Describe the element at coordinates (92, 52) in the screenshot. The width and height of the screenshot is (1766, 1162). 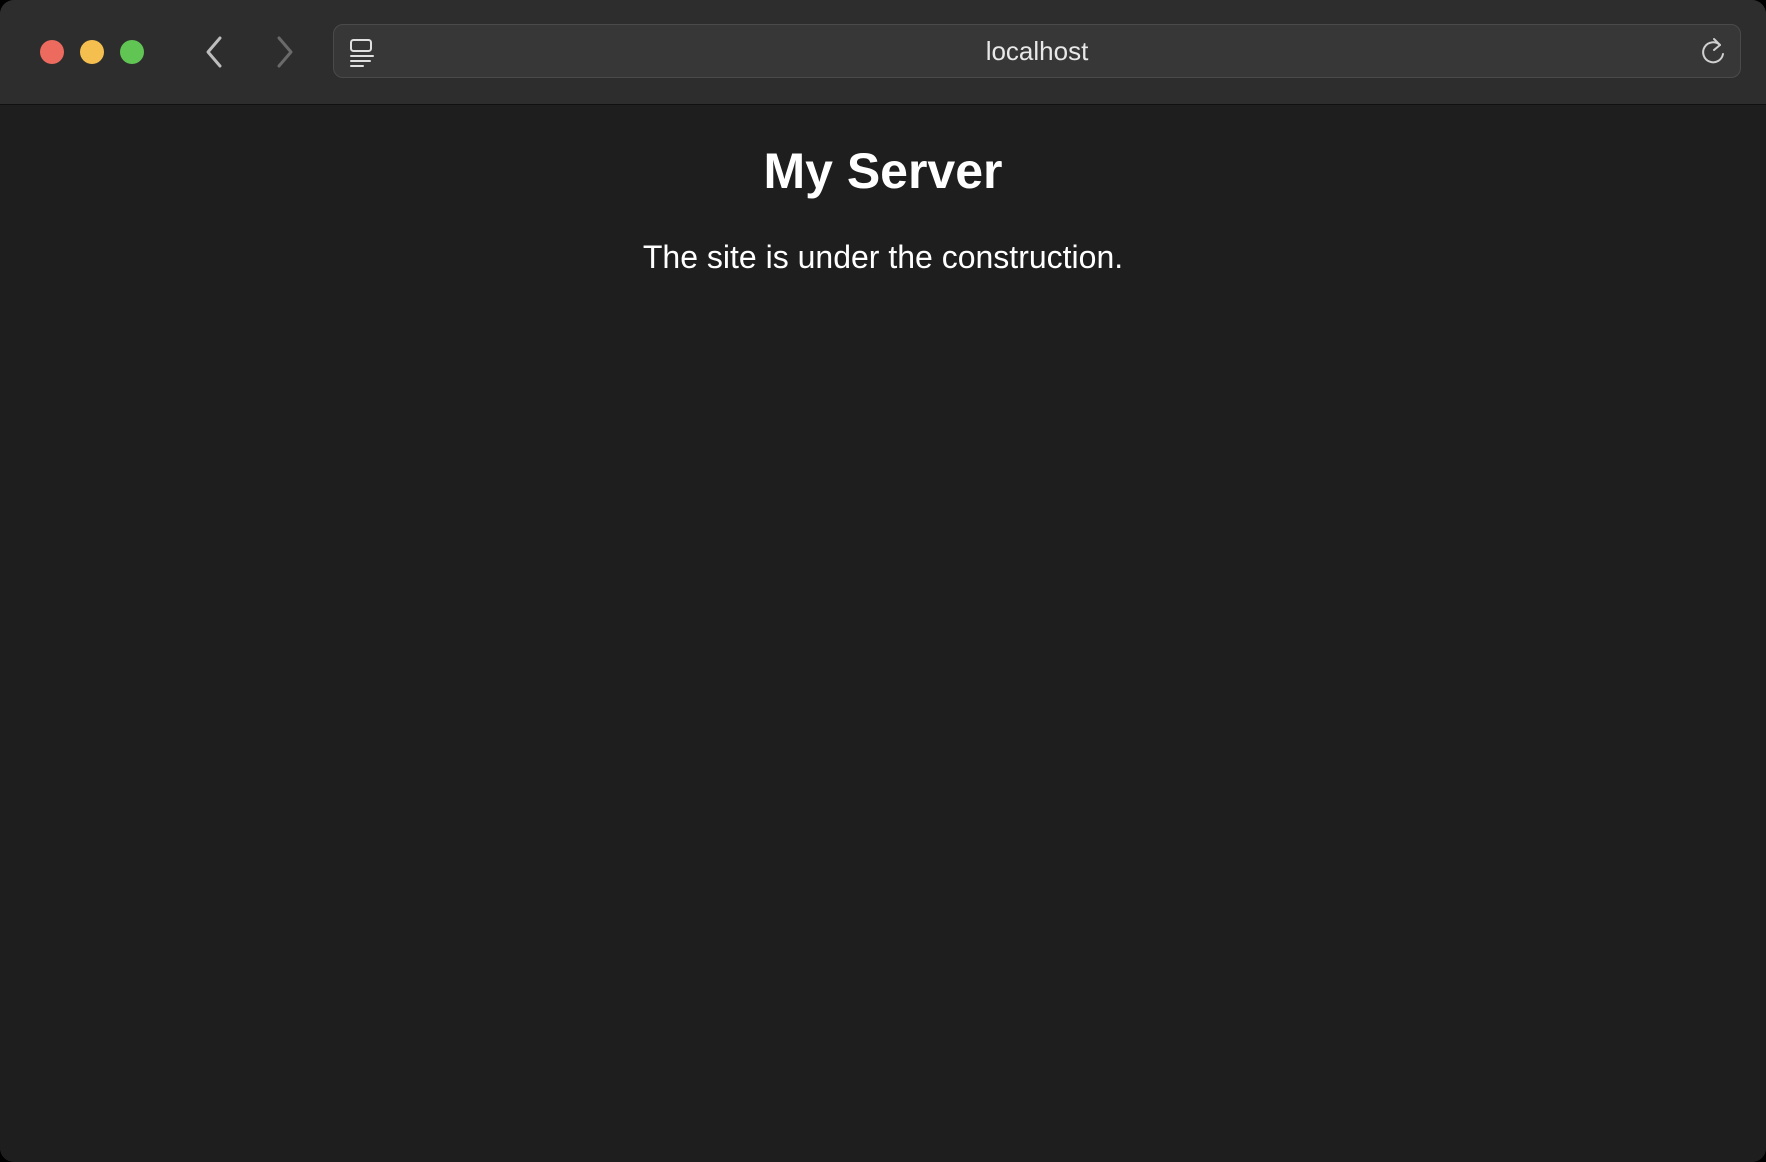
I see `minimize-window-button` at that location.